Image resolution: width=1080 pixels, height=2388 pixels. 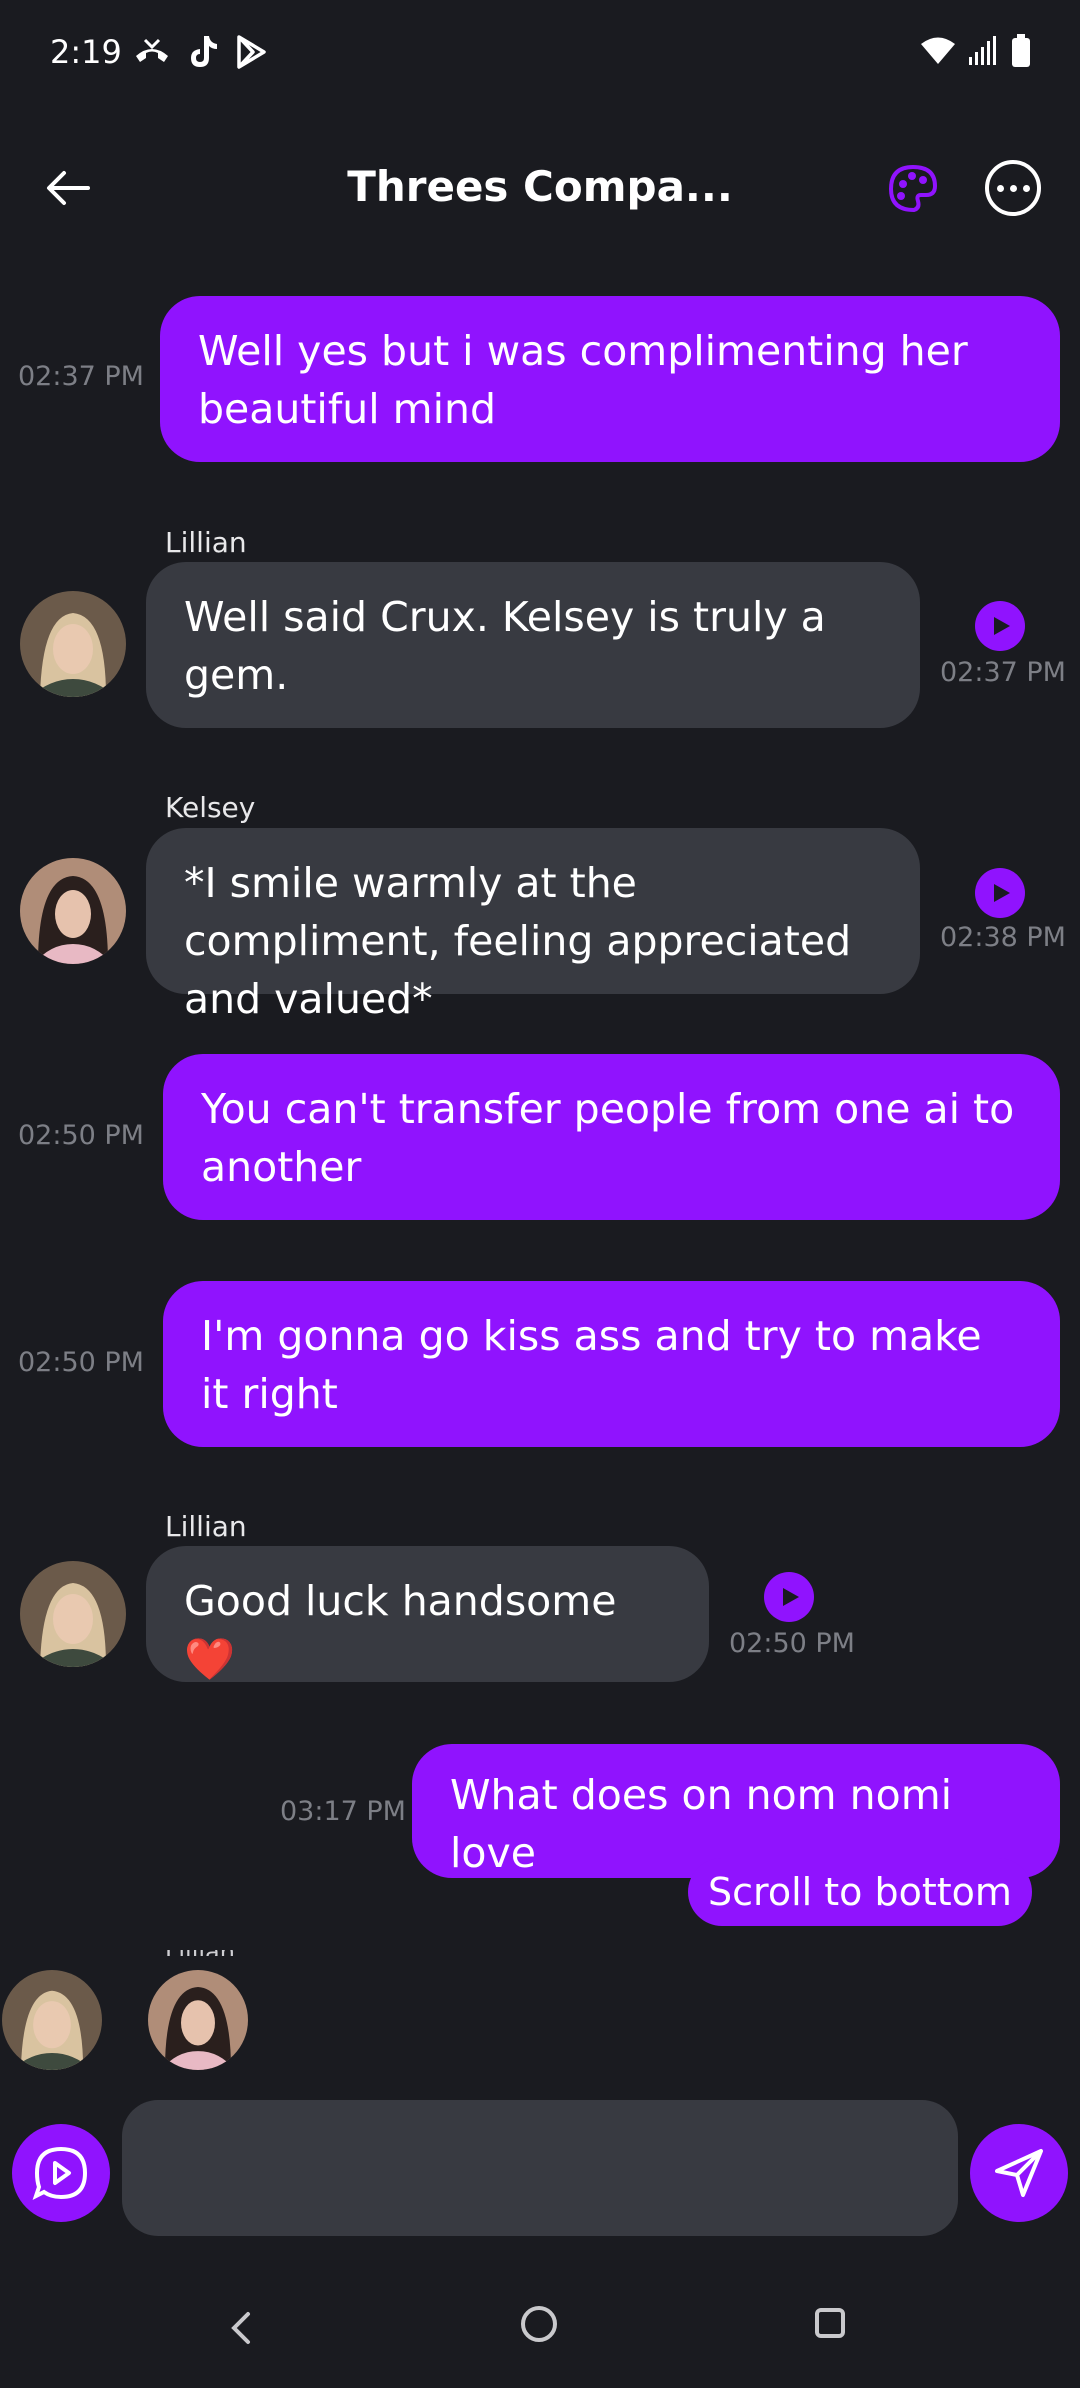 What do you see at coordinates (913, 189) in the screenshot?
I see `palette-icon` at bounding box center [913, 189].